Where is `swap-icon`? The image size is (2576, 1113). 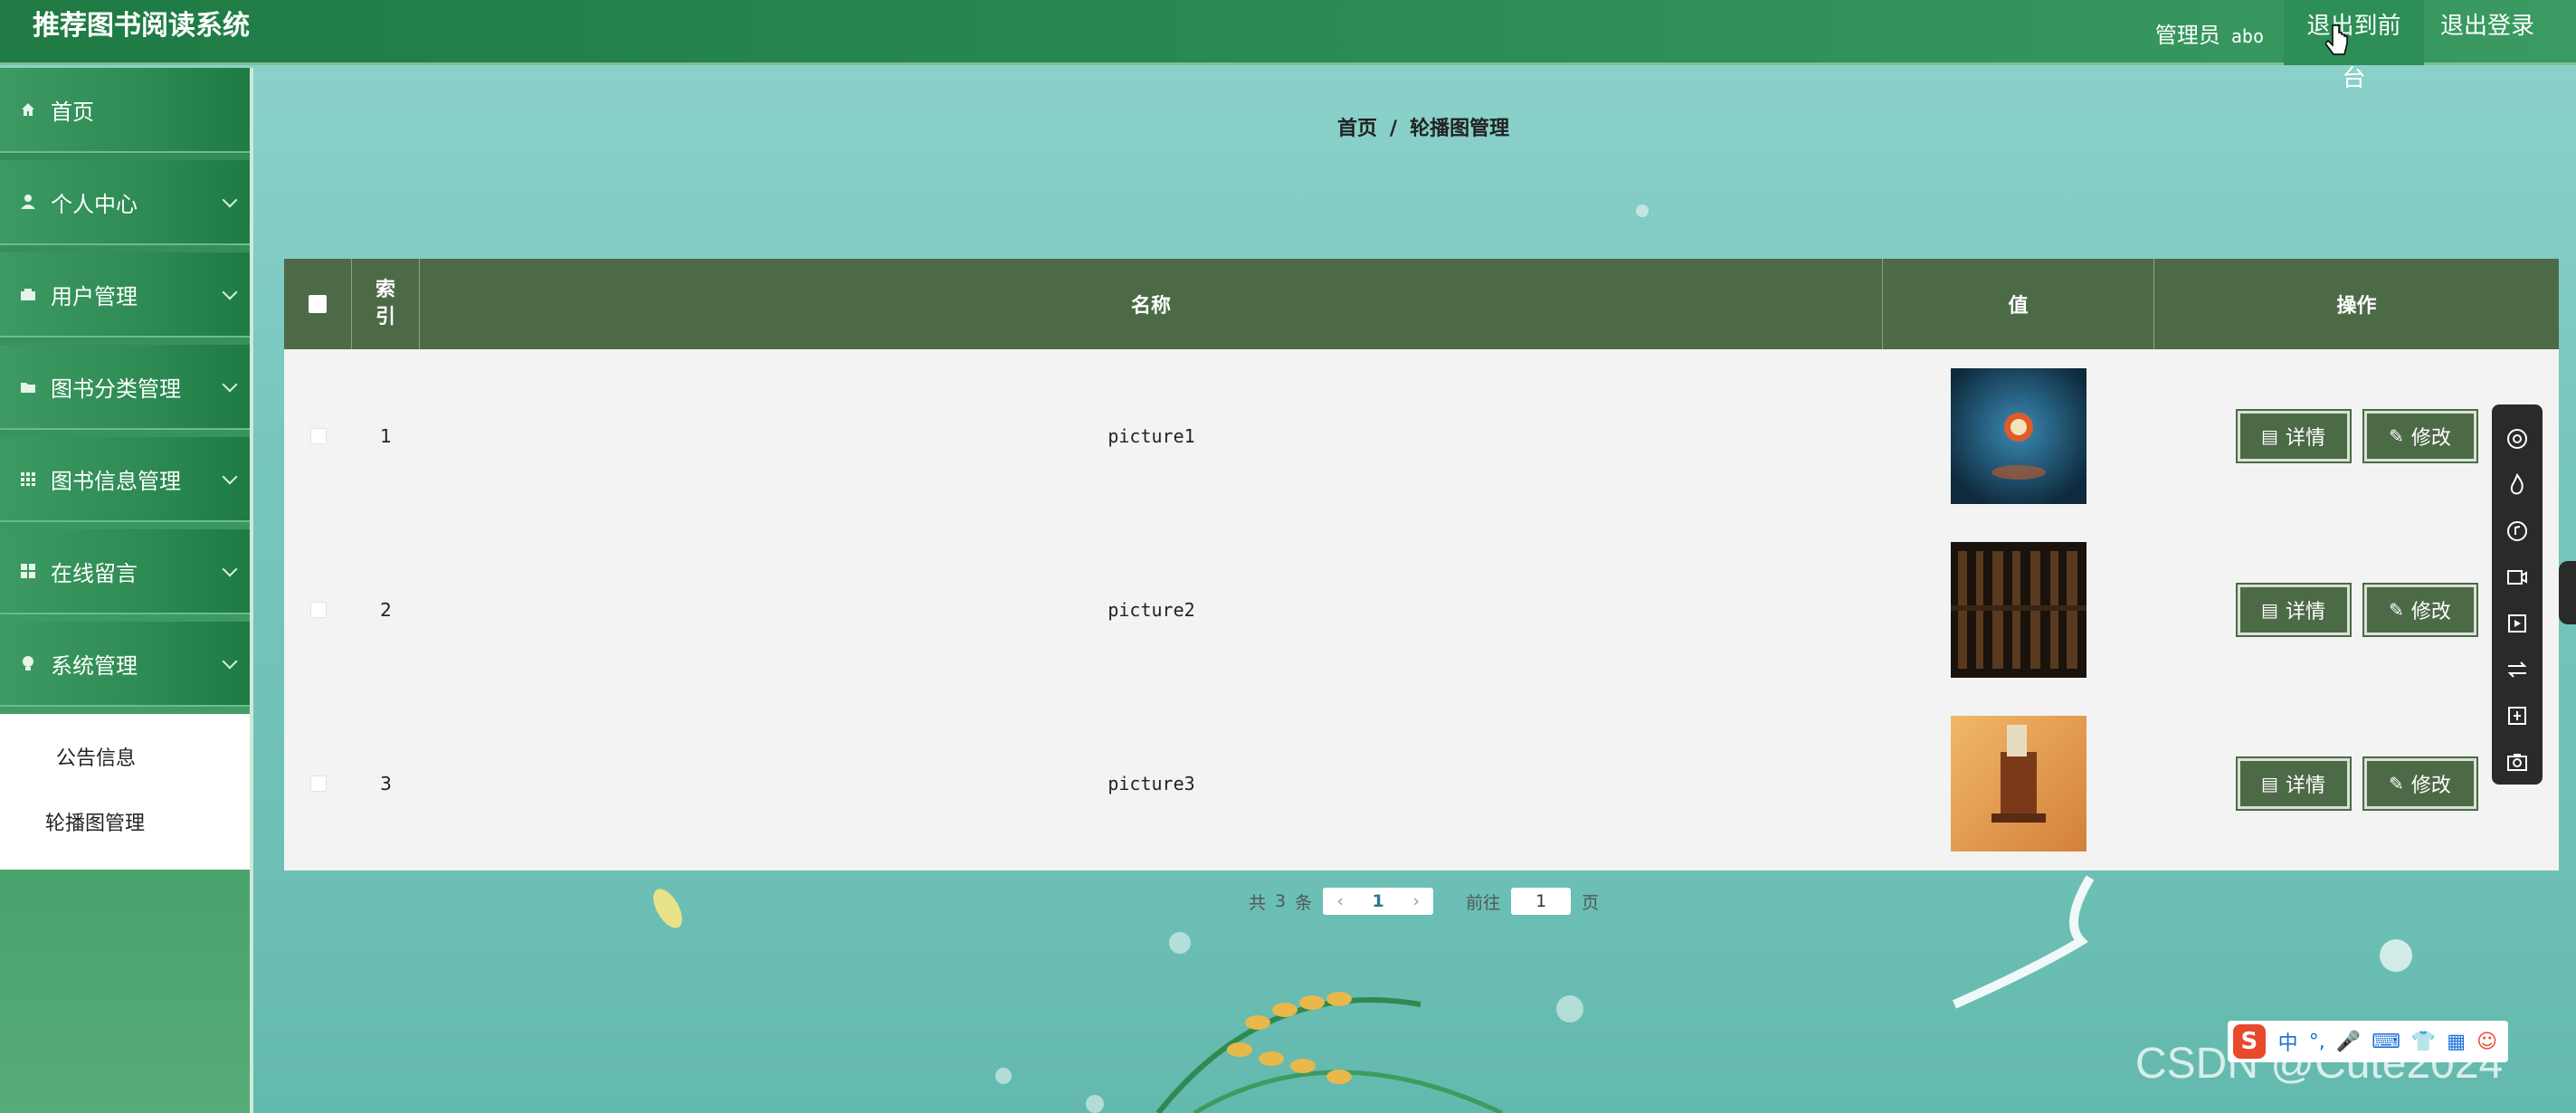 swap-icon is located at coordinates (2517, 669).